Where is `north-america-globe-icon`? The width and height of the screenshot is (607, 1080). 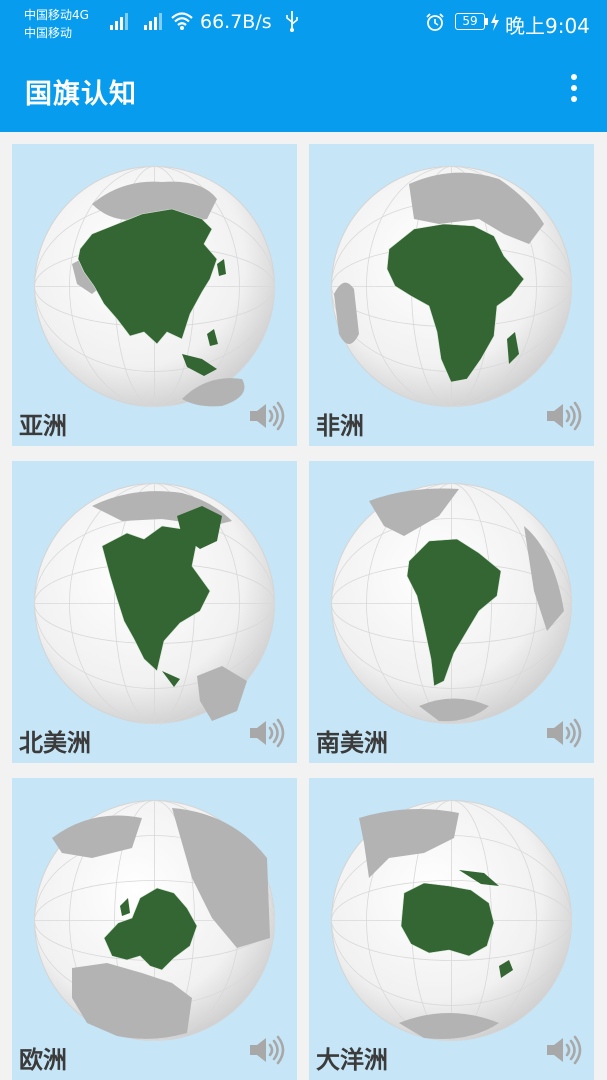 north-america-globe-icon is located at coordinates (154, 603).